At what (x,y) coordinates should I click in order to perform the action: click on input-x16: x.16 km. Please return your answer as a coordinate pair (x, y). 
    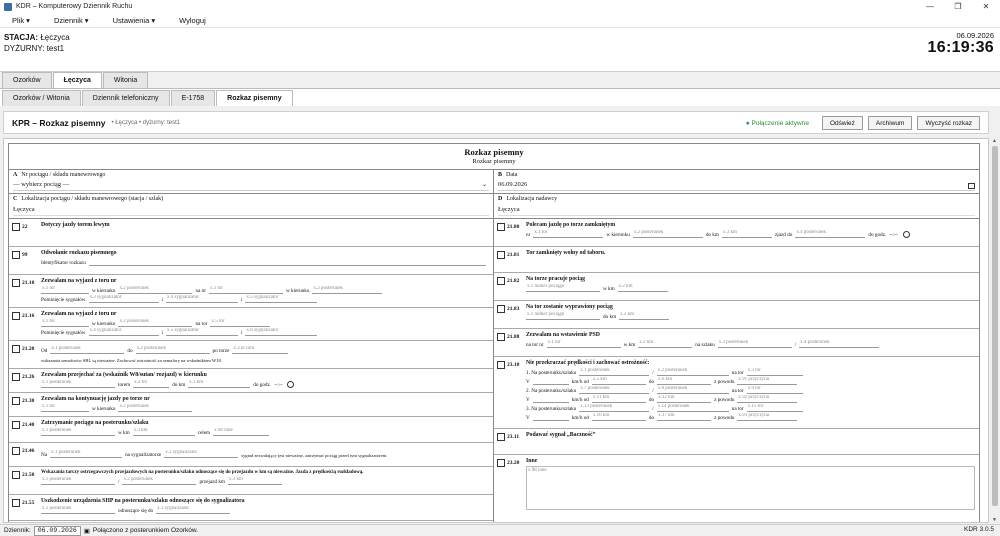
    Looking at the image, I should click on (618, 417).